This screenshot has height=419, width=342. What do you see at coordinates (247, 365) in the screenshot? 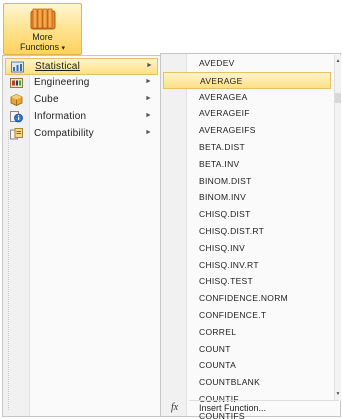
I see `function-item-counta: COUNTA` at bounding box center [247, 365].